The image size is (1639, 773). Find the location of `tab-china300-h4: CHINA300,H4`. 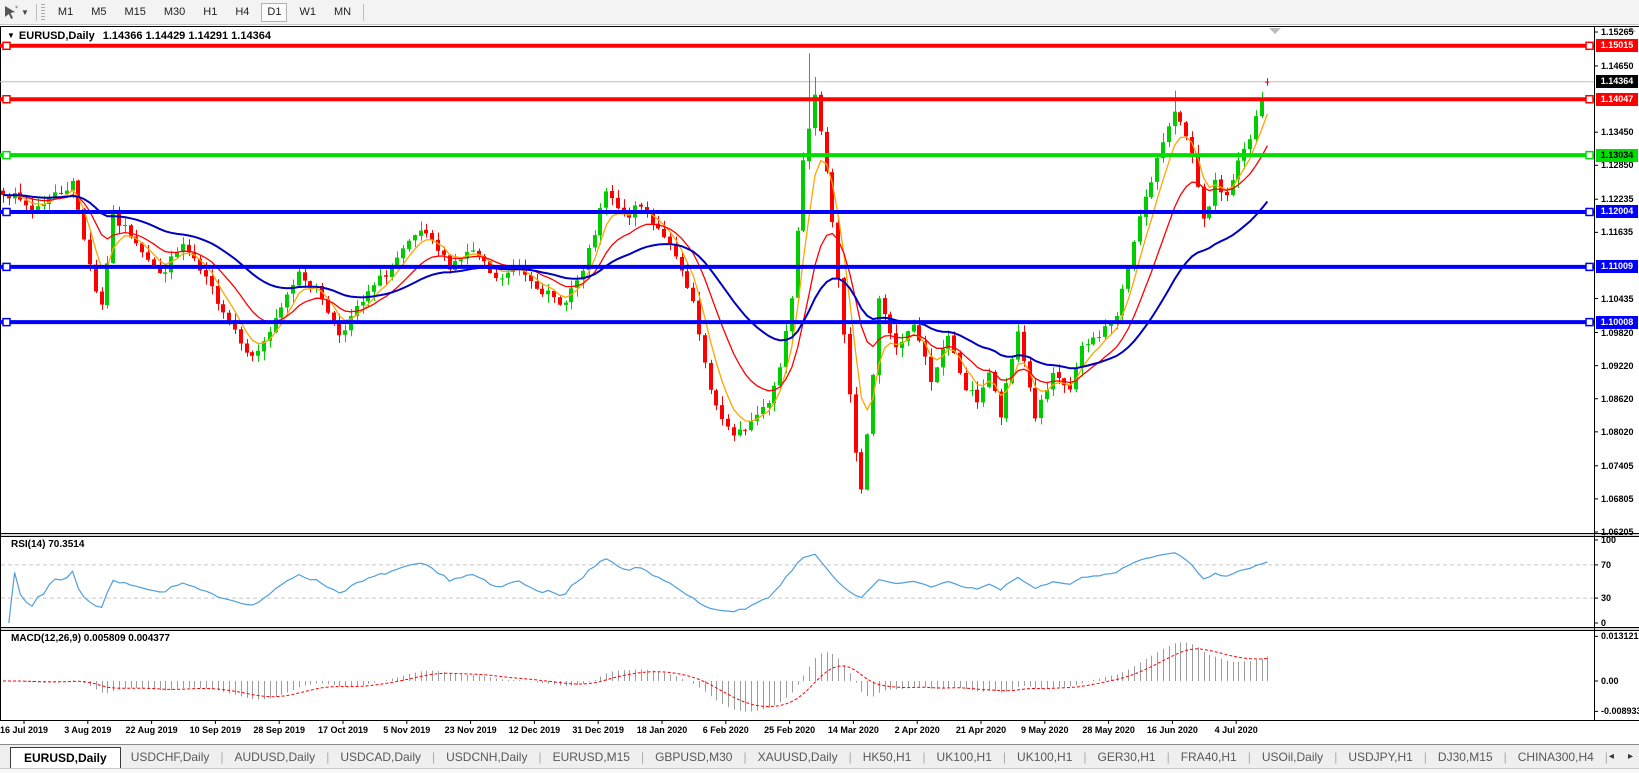

tab-china300-h4: CHINA300,H4 is located at coordinates (1556, 757).